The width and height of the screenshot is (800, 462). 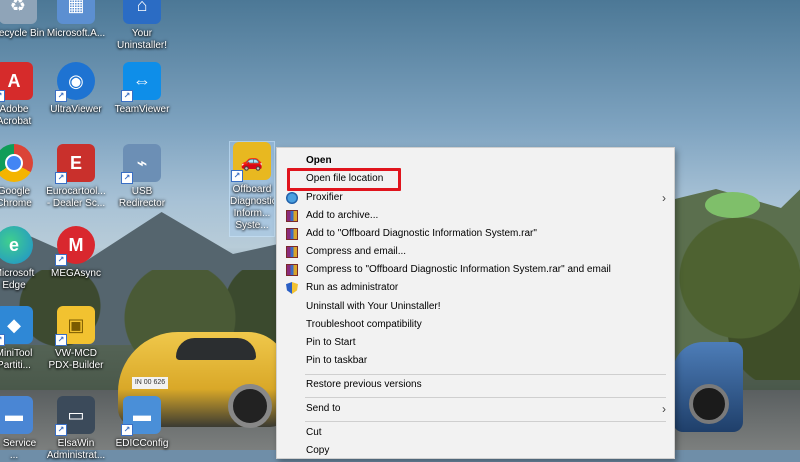 I want to click on desktop-icon-label: Your Uninstaller!, so click(x=142, y=39).